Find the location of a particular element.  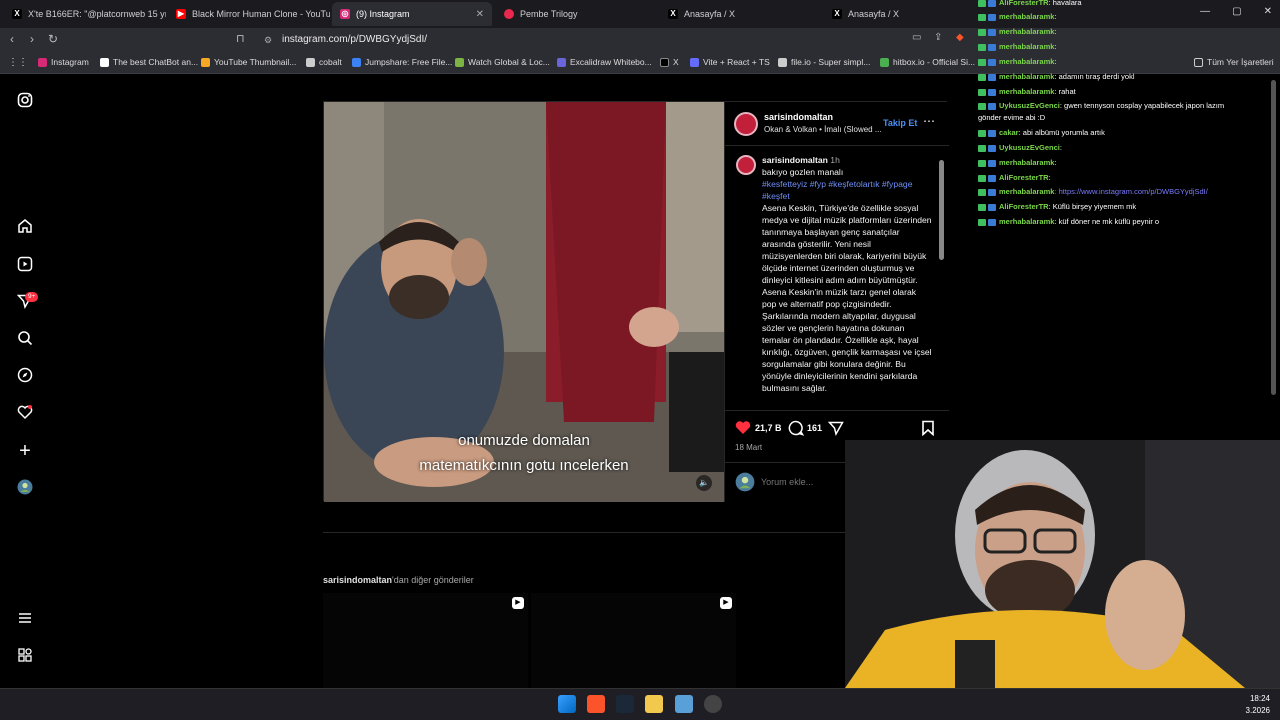

bookmark-icon: ⊓ is located at coordinates (240, 38).